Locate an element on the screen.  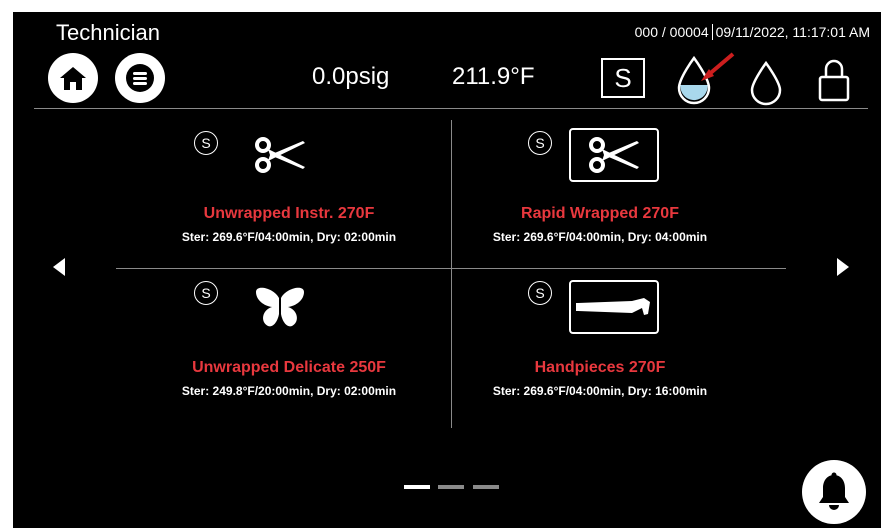
handpiece-icon is located at coordinates (613, 306).